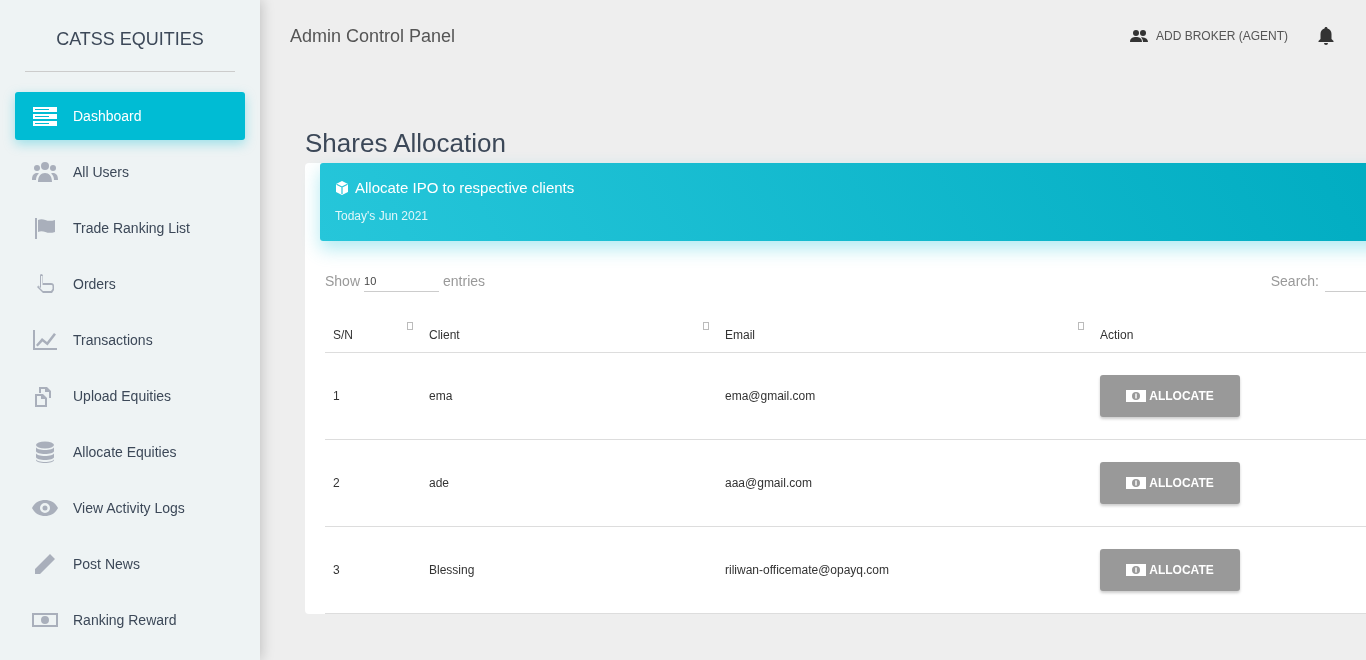  What do you see at coordinates (130, 564) in the screenshot?
I see `sidebar-item: Post News` at bounding box center [130, 564].